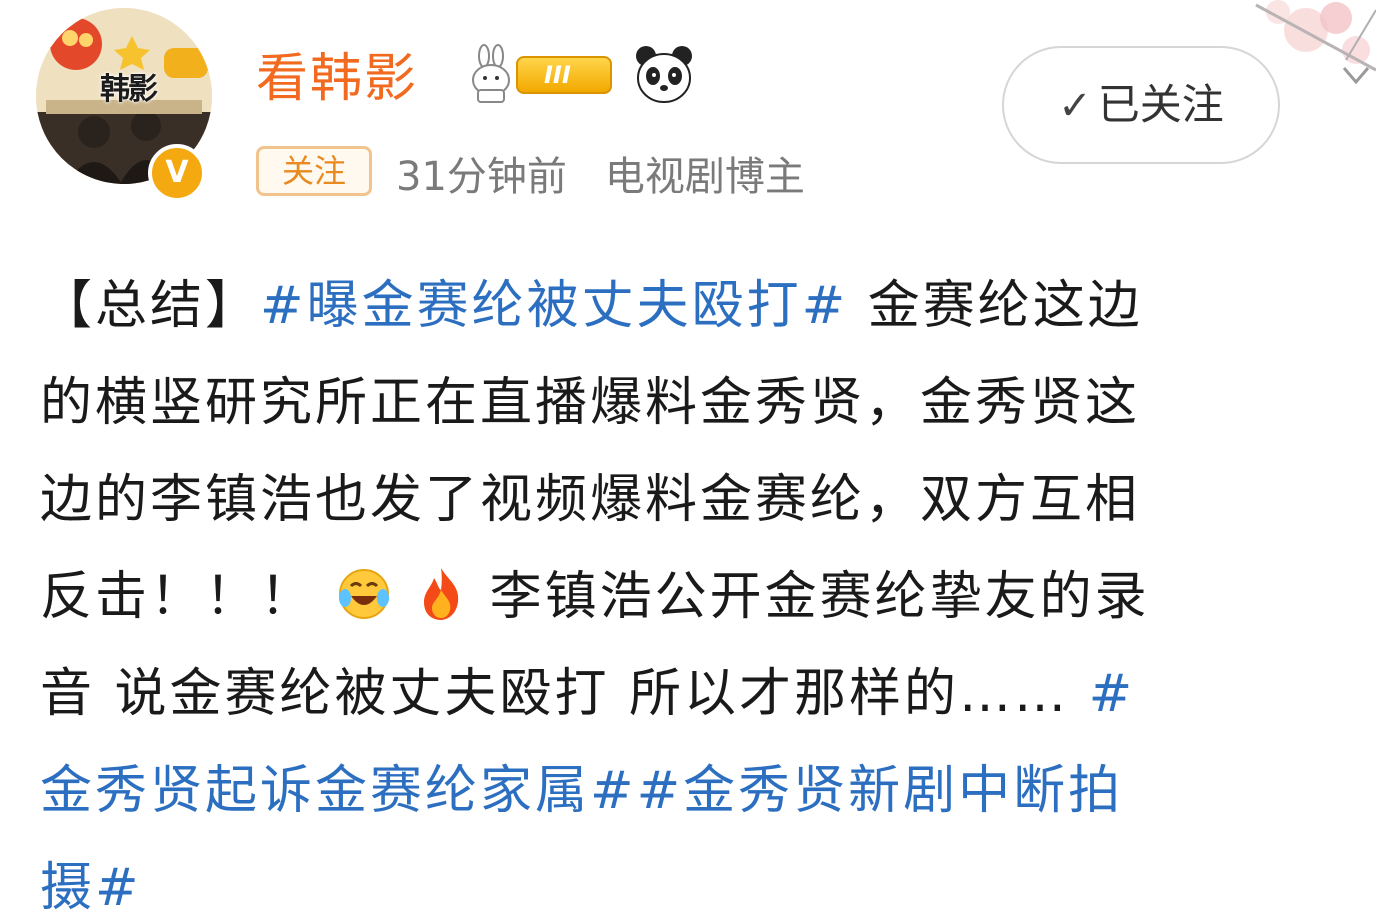 This screenshot has width=1376, height=924. What do you see at coordinates (481, 177) in the screenshot?
I see `post-time: 31分钟前` at bounding box center [481, 177].